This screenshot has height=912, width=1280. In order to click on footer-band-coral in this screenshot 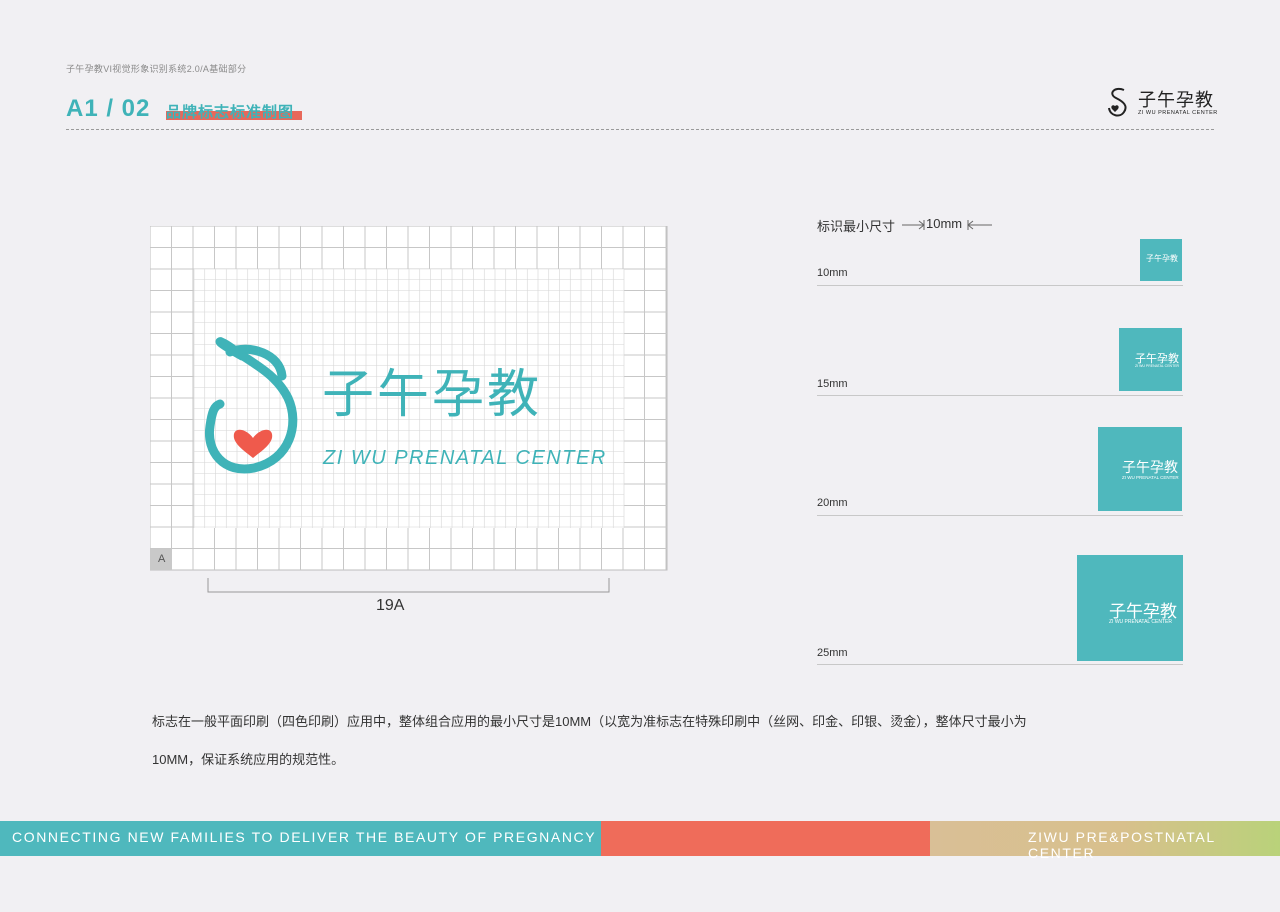, I will do `click(765, 838)`.